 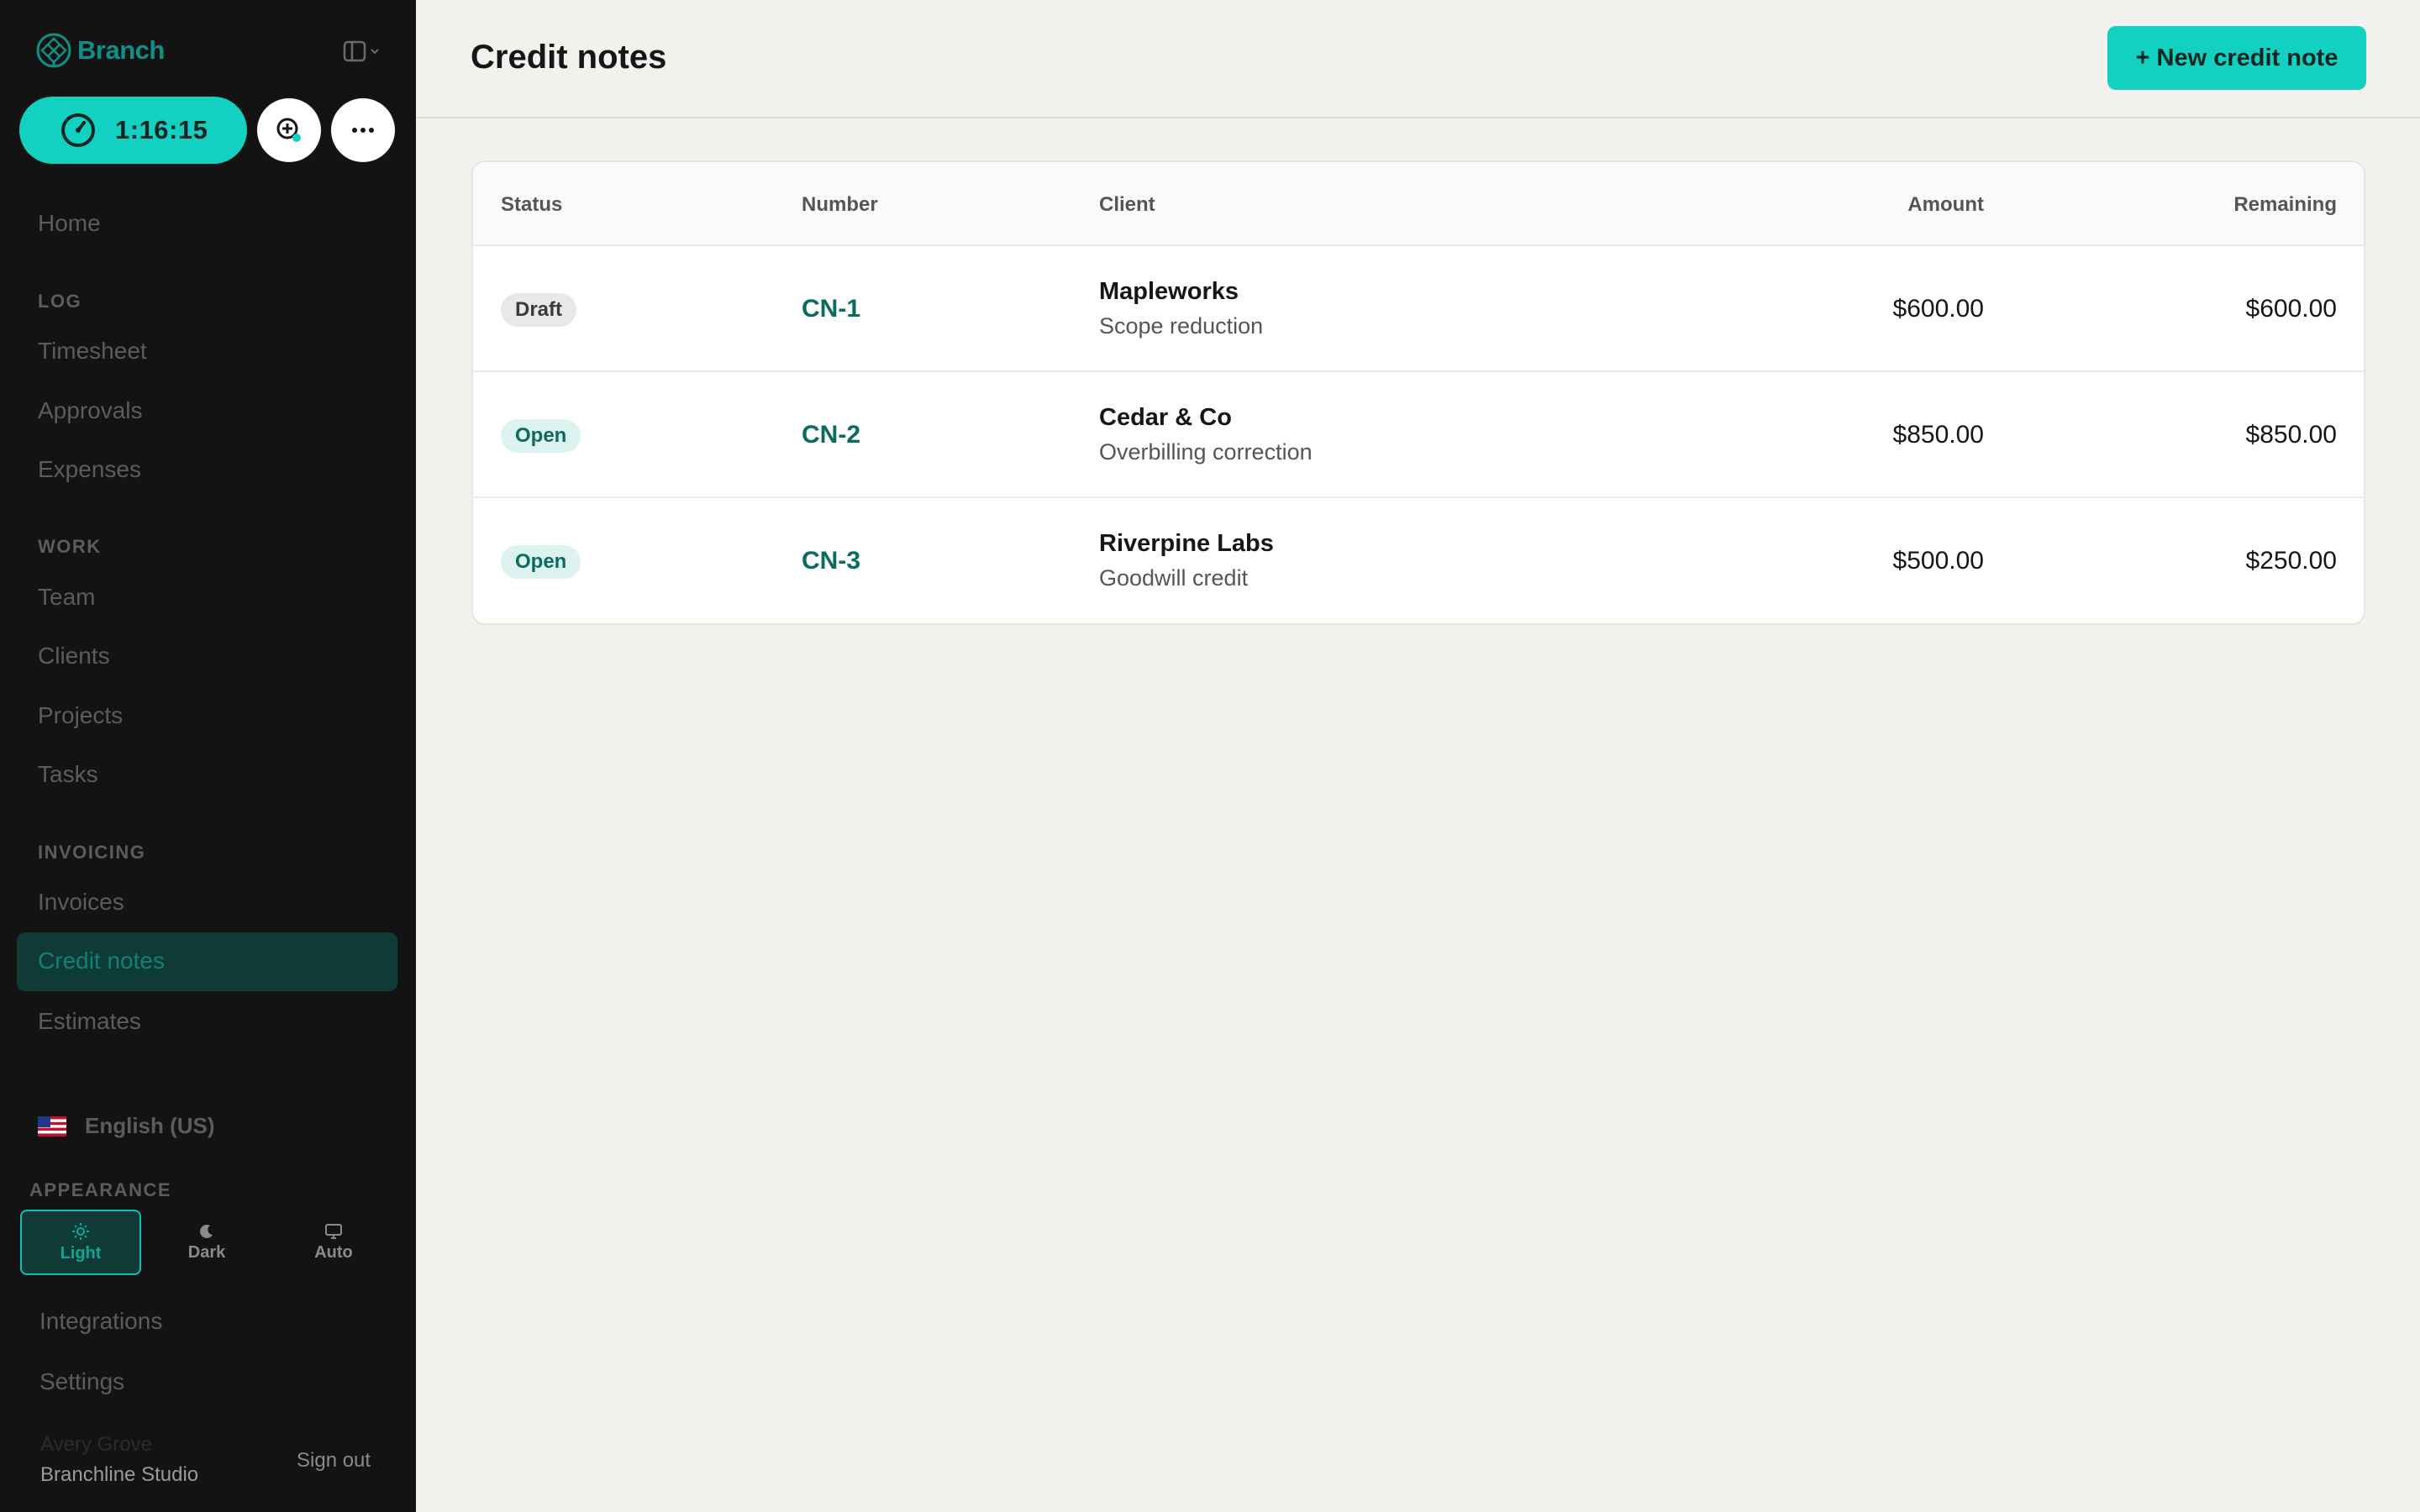 What do you see at coordinates (81, 1381) in the screenshot?
I see `nav-item-settings: Settings` at bounding box center [81, 1381].